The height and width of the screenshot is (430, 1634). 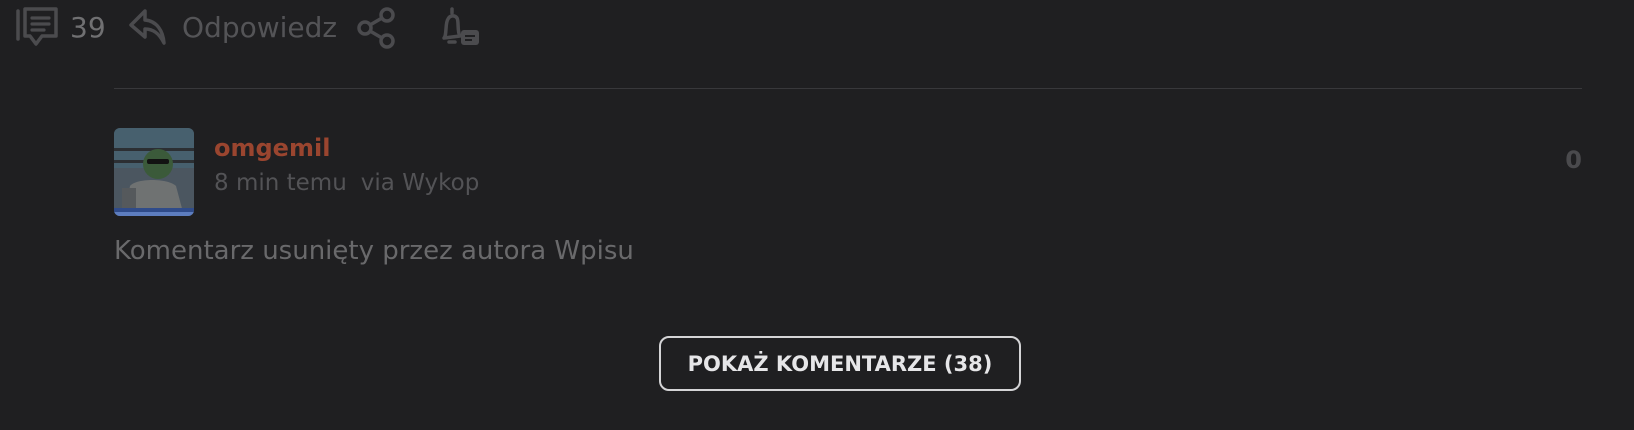 I want to click on share-icon, so click(x=377, y=28).